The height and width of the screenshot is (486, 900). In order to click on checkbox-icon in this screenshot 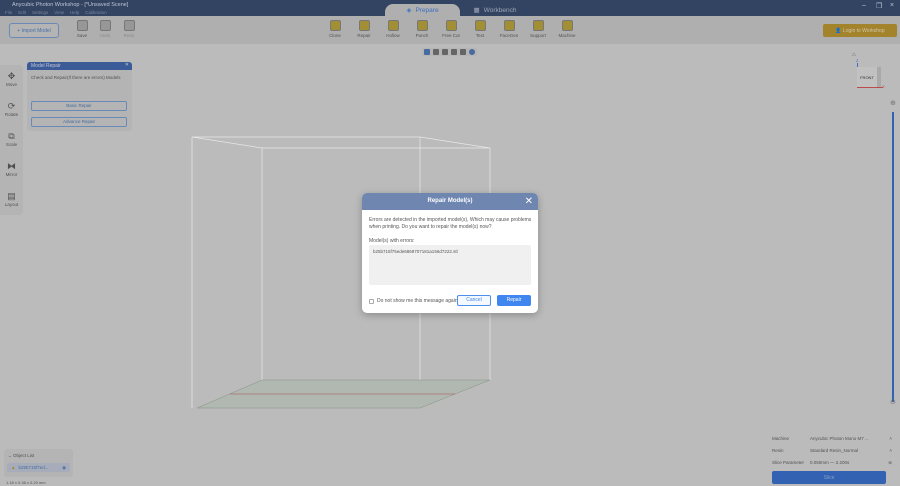, I will do `click(371, 301)`.